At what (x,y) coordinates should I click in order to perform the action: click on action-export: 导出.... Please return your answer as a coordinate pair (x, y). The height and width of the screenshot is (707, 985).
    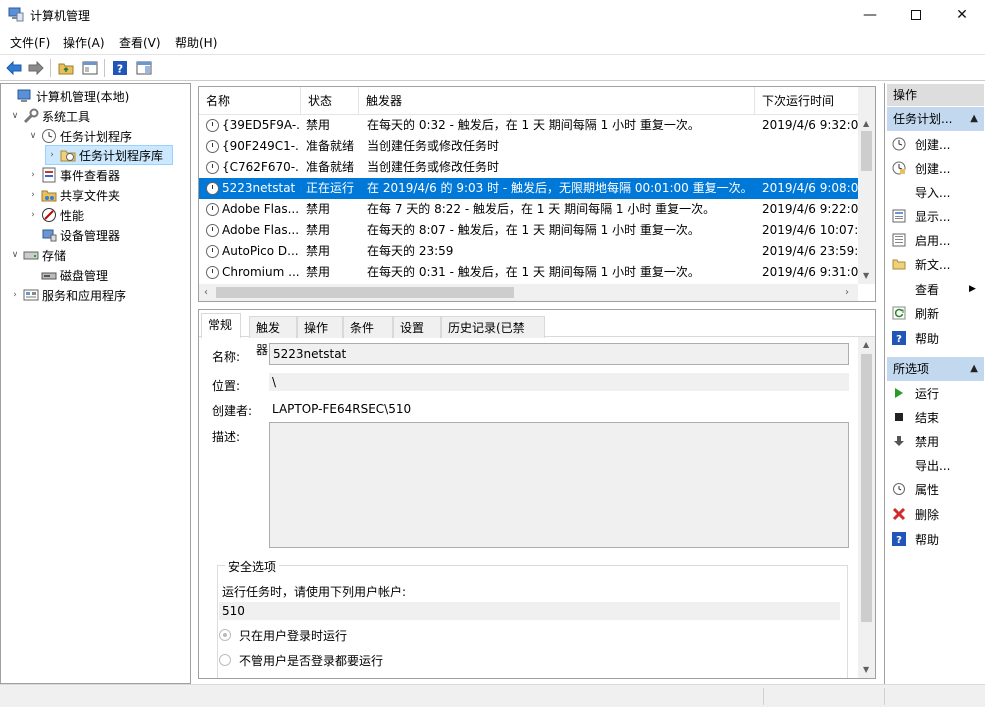
    Looking at the image, I should click on (920, 465).